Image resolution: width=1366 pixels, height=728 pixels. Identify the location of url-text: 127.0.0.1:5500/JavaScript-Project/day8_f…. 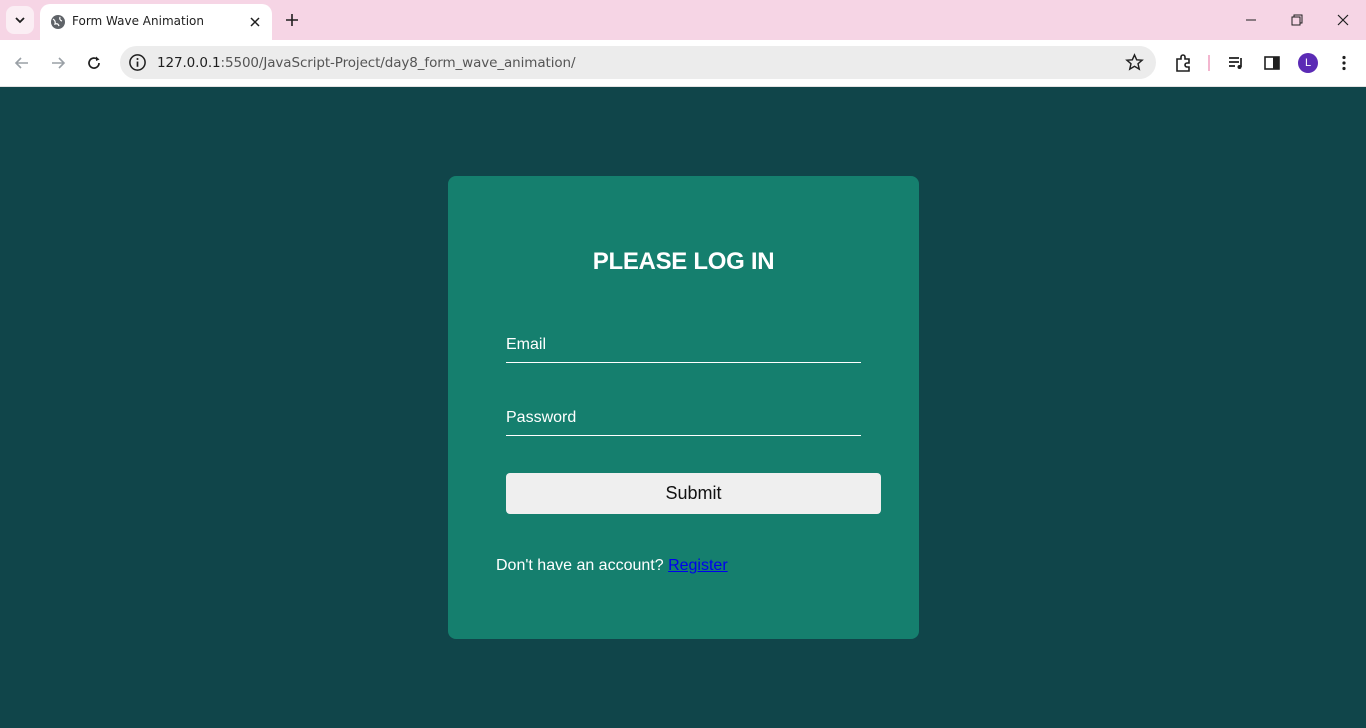
(366, 63).